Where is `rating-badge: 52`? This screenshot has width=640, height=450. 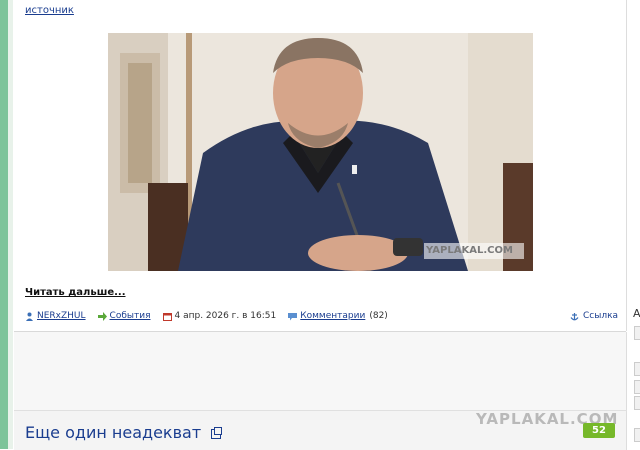 rating-badge: 52 is located at coordinates (599, 430).